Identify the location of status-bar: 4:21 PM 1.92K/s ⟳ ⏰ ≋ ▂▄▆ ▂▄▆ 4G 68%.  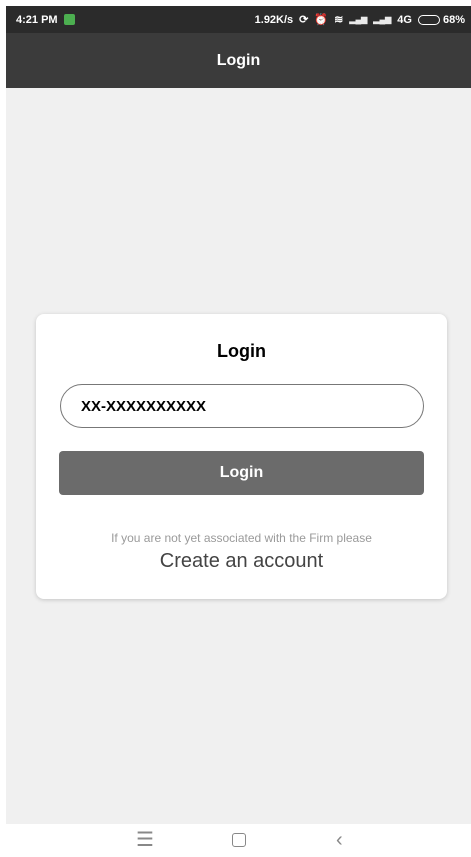
(238, 19).